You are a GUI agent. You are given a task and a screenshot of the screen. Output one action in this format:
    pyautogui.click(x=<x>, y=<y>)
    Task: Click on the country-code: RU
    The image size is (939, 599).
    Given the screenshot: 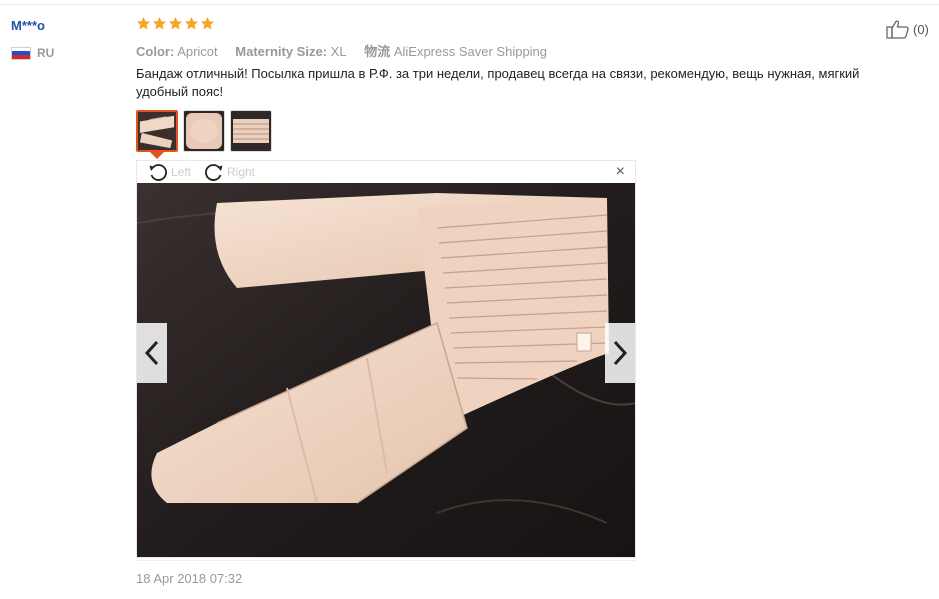 What is the action you would take?
    pyautogui.click(x=46, y=53)
    